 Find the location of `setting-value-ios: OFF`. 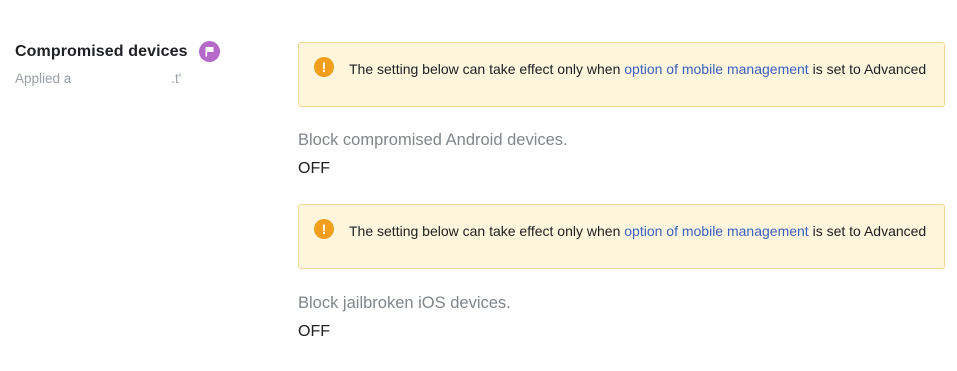

setting-value-ios: OFF is located at coordinates (314, 332).